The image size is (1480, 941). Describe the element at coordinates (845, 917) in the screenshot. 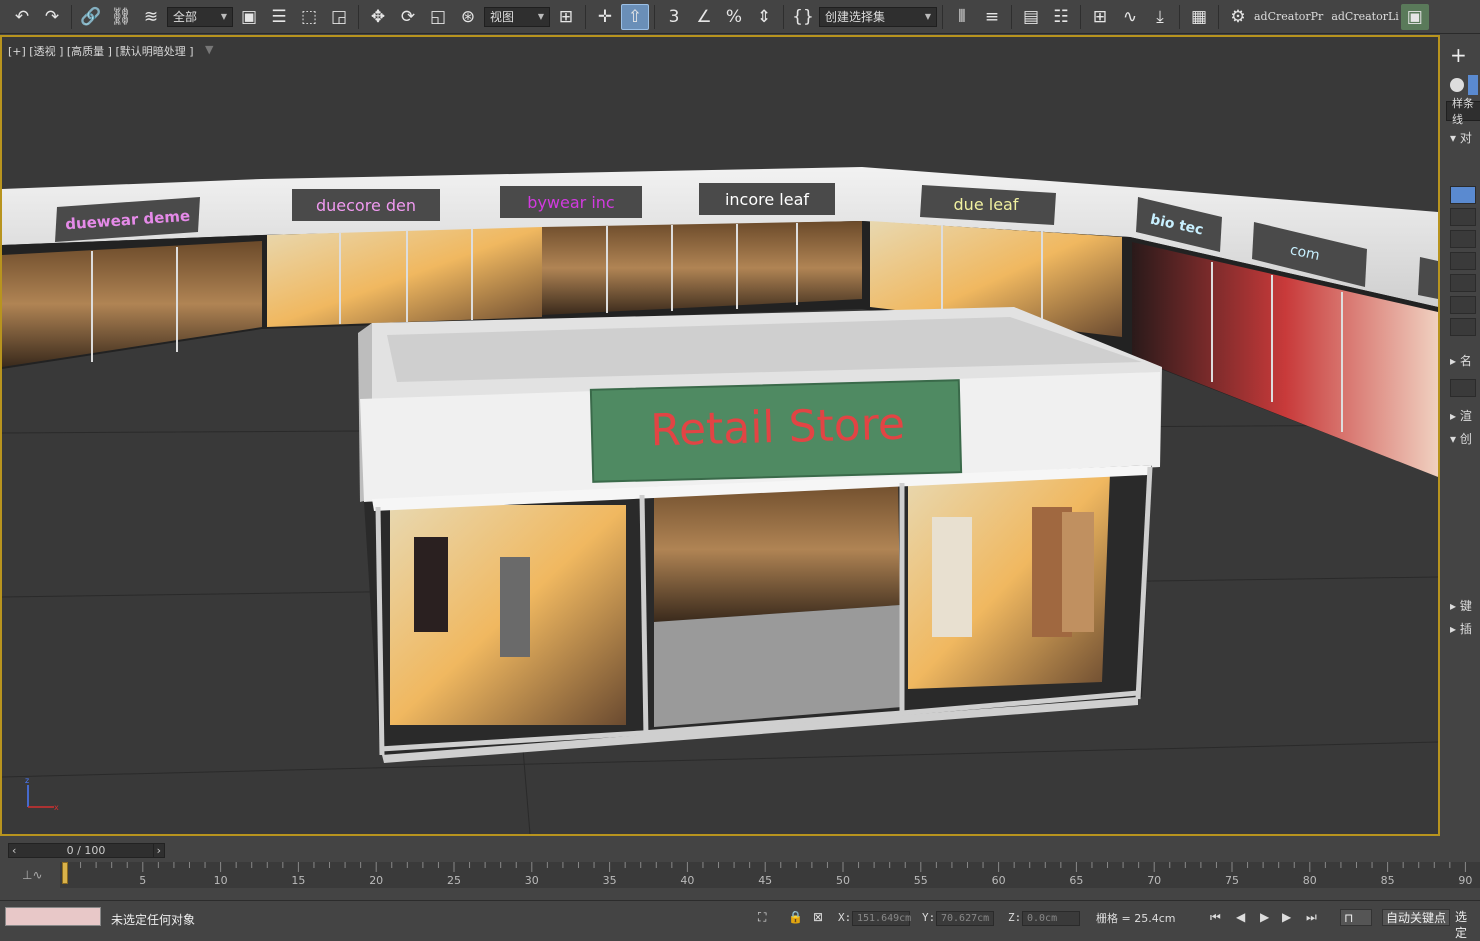

I see `x-label: X:` at that location.